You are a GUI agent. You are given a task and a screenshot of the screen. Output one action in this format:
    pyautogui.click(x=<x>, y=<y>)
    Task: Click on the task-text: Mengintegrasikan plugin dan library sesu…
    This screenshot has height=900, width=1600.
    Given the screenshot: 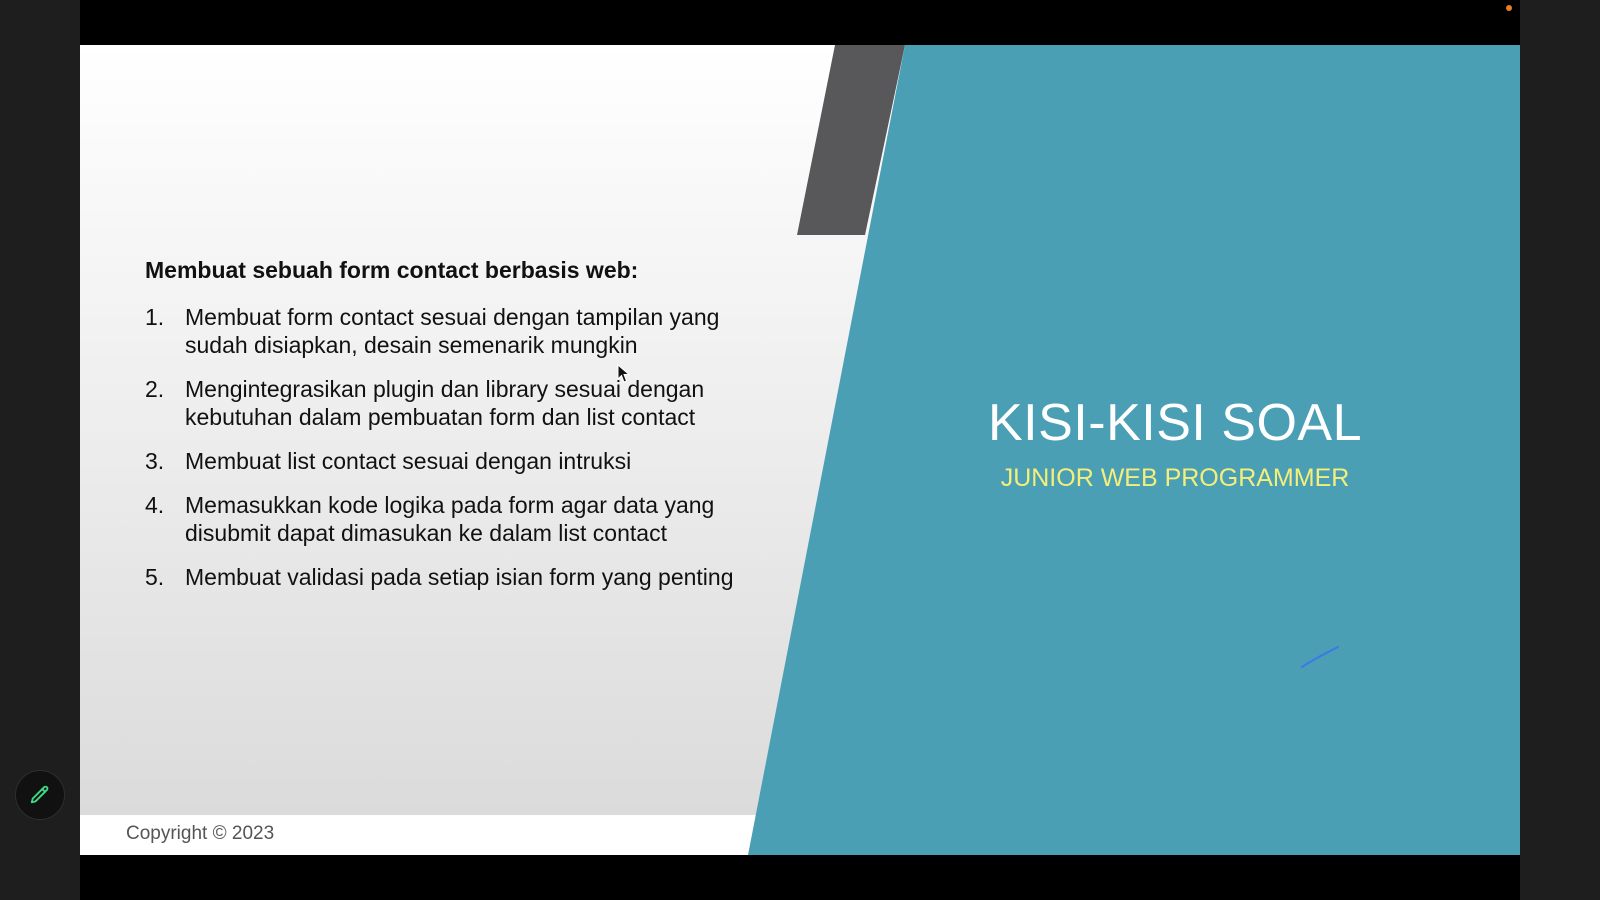 What is the action you would take?
    pyautogui.click(x=445, y=402)
    